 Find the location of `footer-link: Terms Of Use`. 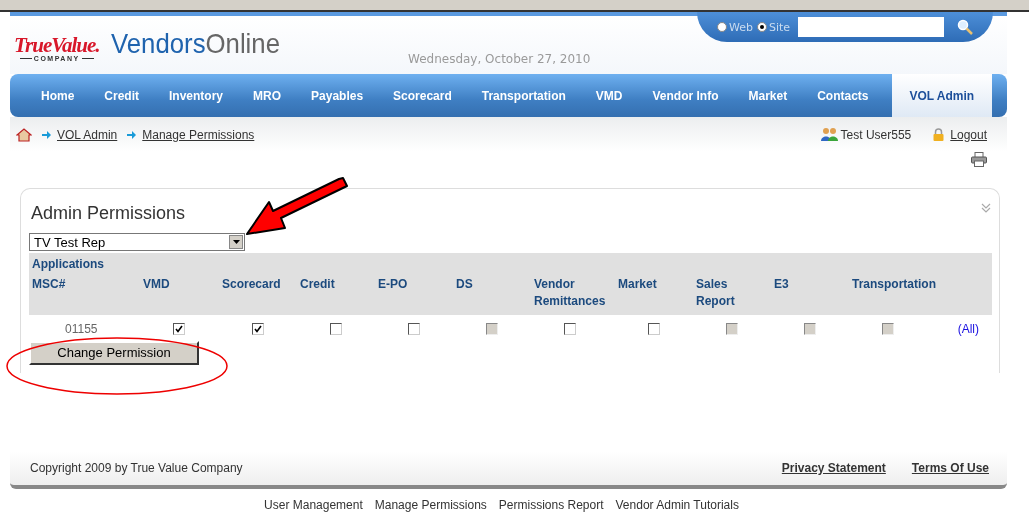

footer-link: Terms Of Use is located at coordinates (950, 468).